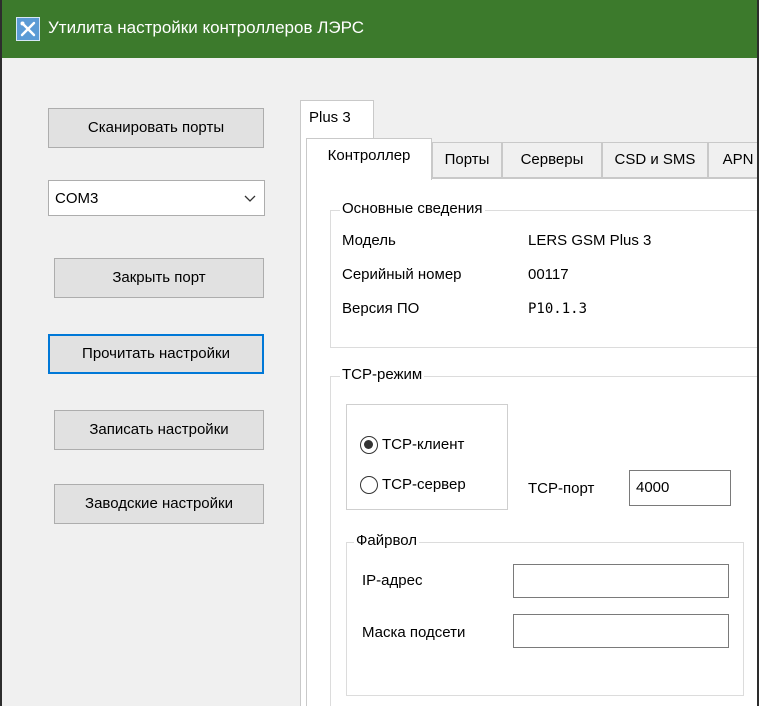 The image size is (759, 706). I want to click on tcp-role-box, so click(427, 457).